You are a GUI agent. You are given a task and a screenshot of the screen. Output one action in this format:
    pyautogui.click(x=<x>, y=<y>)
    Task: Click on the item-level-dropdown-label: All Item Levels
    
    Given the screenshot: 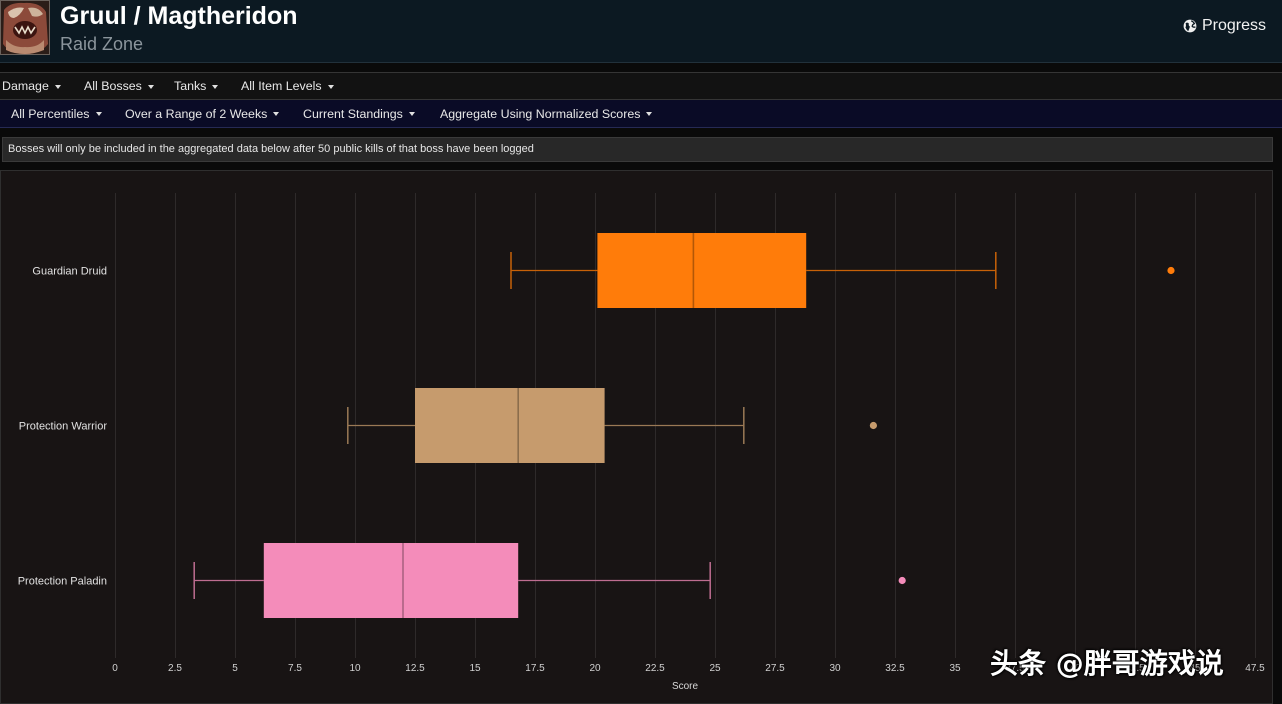 What is the action you would take?
    pyautogui.click(x=281, y=86)
    